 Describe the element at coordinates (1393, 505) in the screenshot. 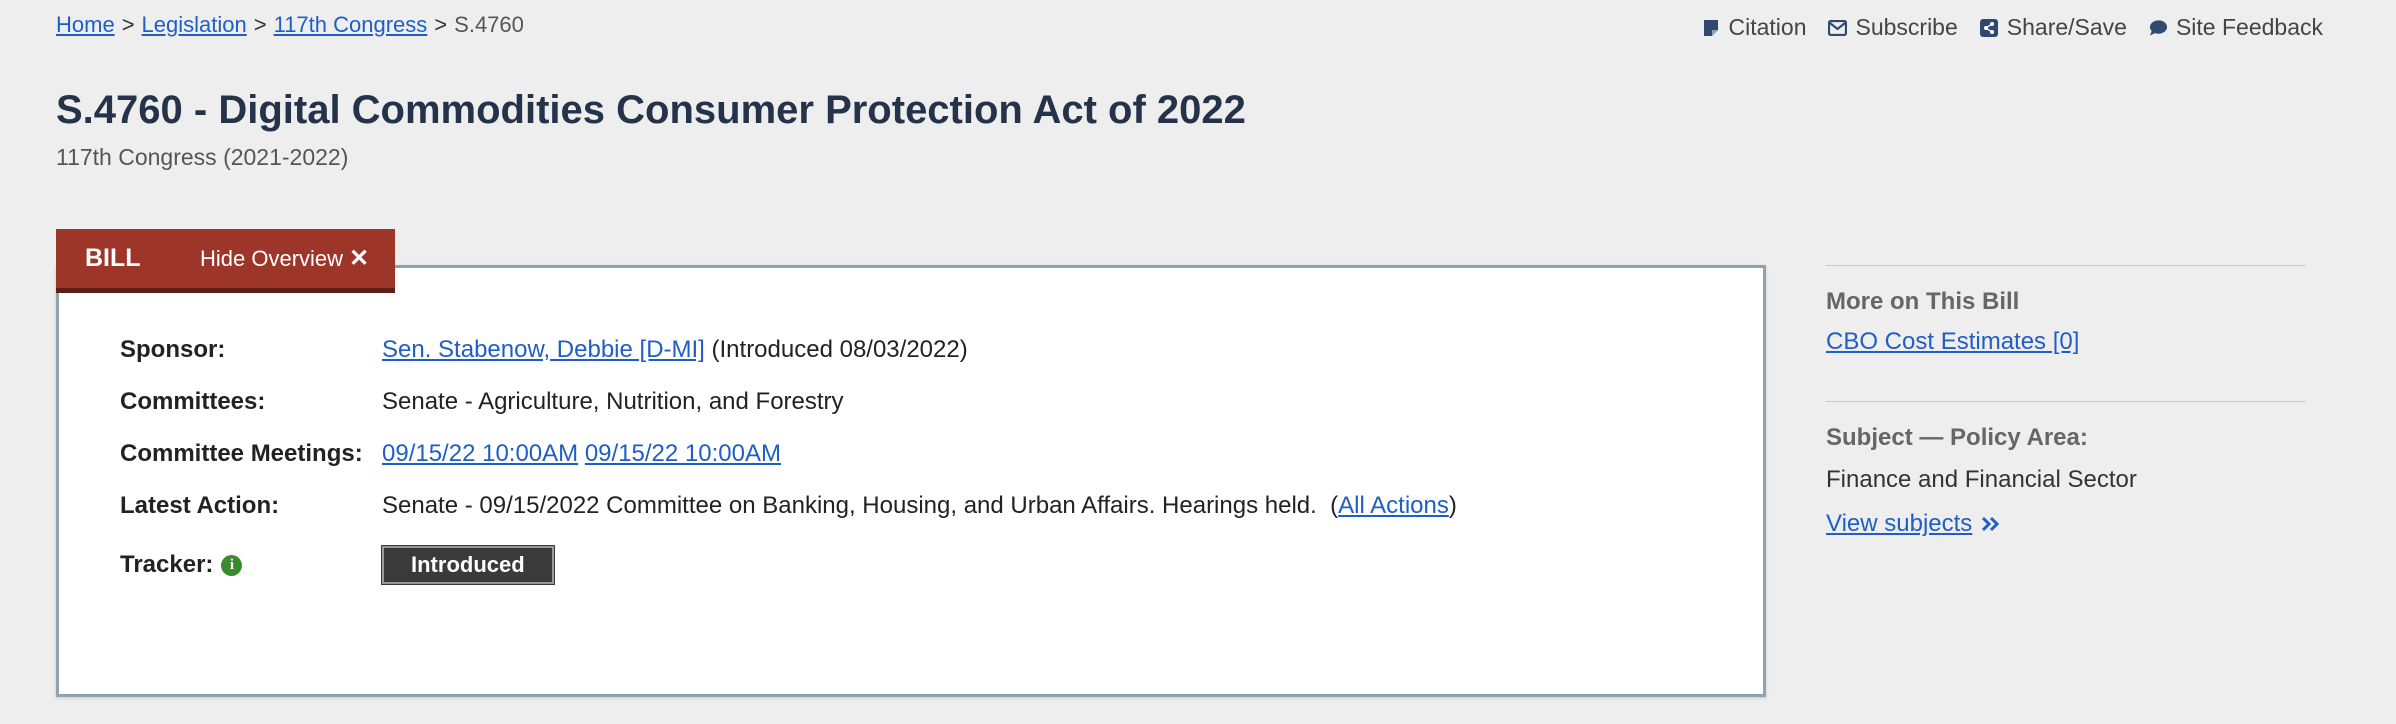

I see `all-actions-link: All Actions` at that location.